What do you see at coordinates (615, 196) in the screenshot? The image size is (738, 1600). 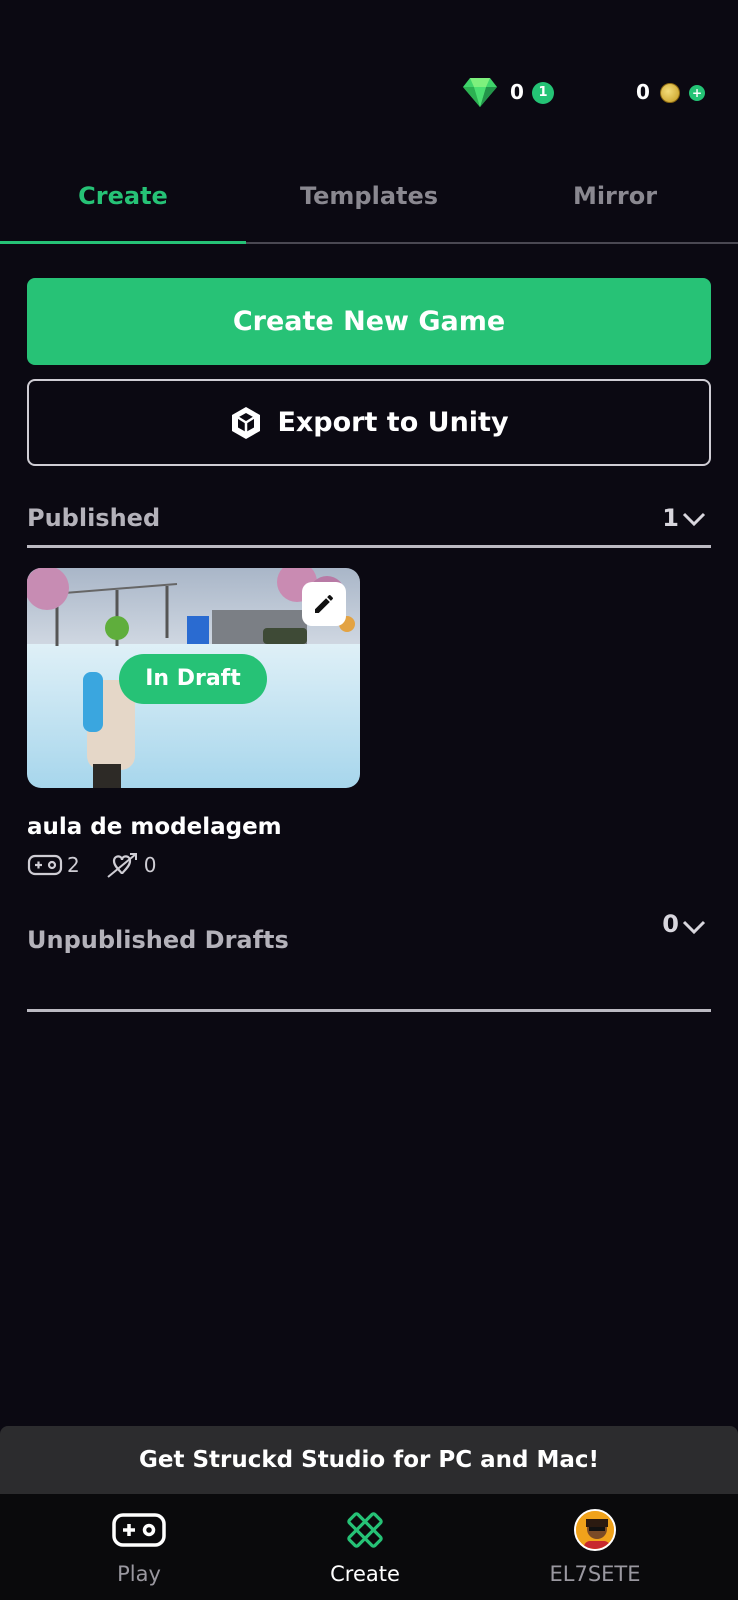 I see `tab-mirror: Mirror` at bounding box center [615, 196].